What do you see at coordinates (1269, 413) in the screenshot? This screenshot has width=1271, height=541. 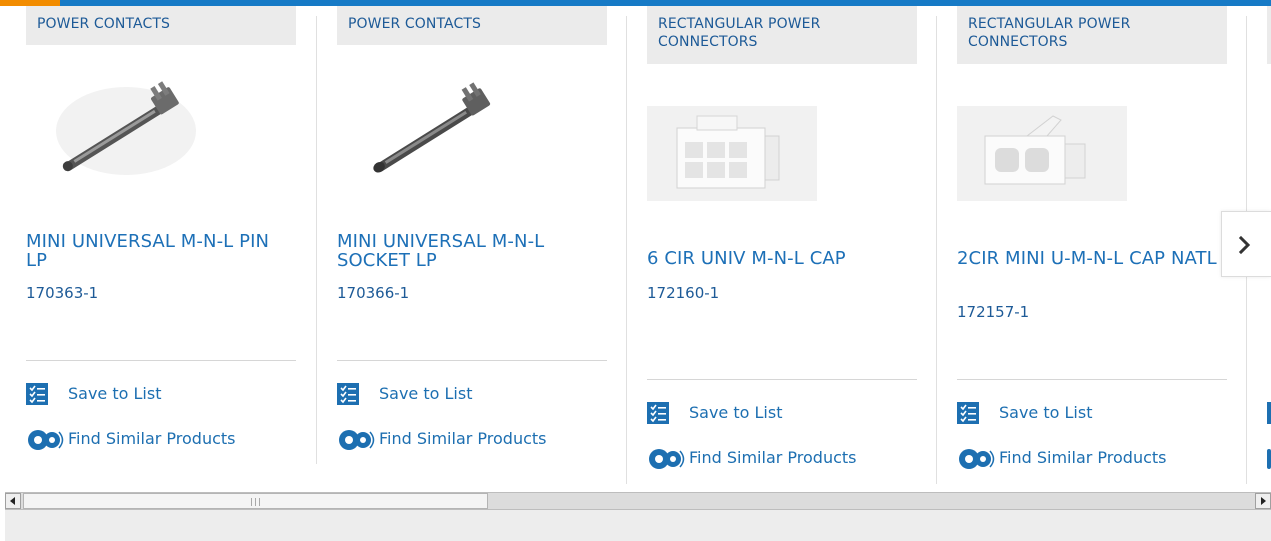 I see `save-icon-partial` at bounding box center [1269, 413].